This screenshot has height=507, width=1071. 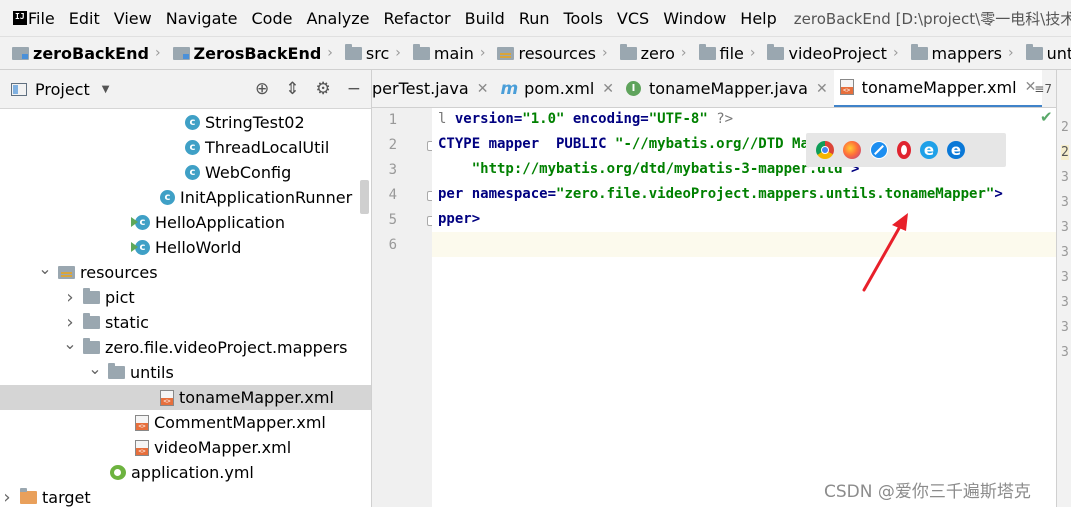 I want to click on editor-tab-label: tonameMapper.java, so click(x=728, y=88).